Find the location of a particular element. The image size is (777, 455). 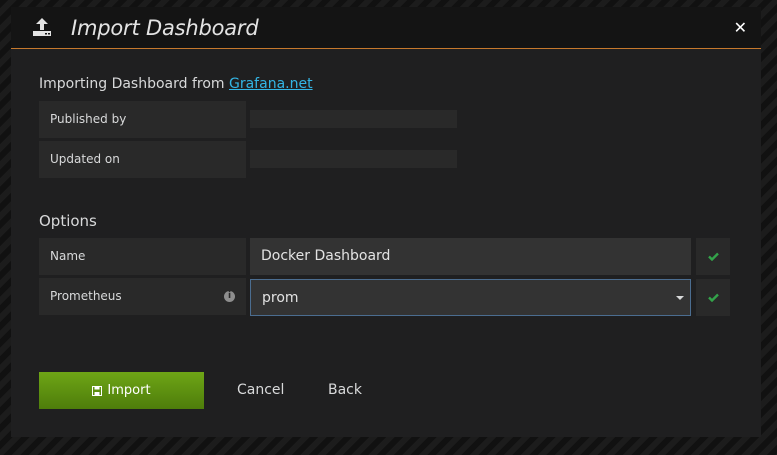

back-button: Back is located at coordinates (345, 390).